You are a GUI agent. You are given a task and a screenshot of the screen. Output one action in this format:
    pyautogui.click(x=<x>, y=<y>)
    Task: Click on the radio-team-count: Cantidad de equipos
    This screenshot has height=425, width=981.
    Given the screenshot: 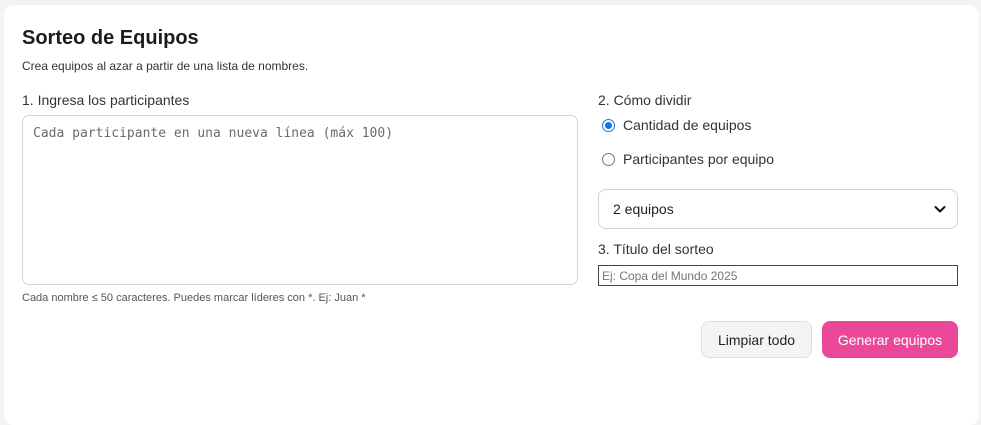 What is the action you would take?
    pyautogui.click(x=676, y=125)
    